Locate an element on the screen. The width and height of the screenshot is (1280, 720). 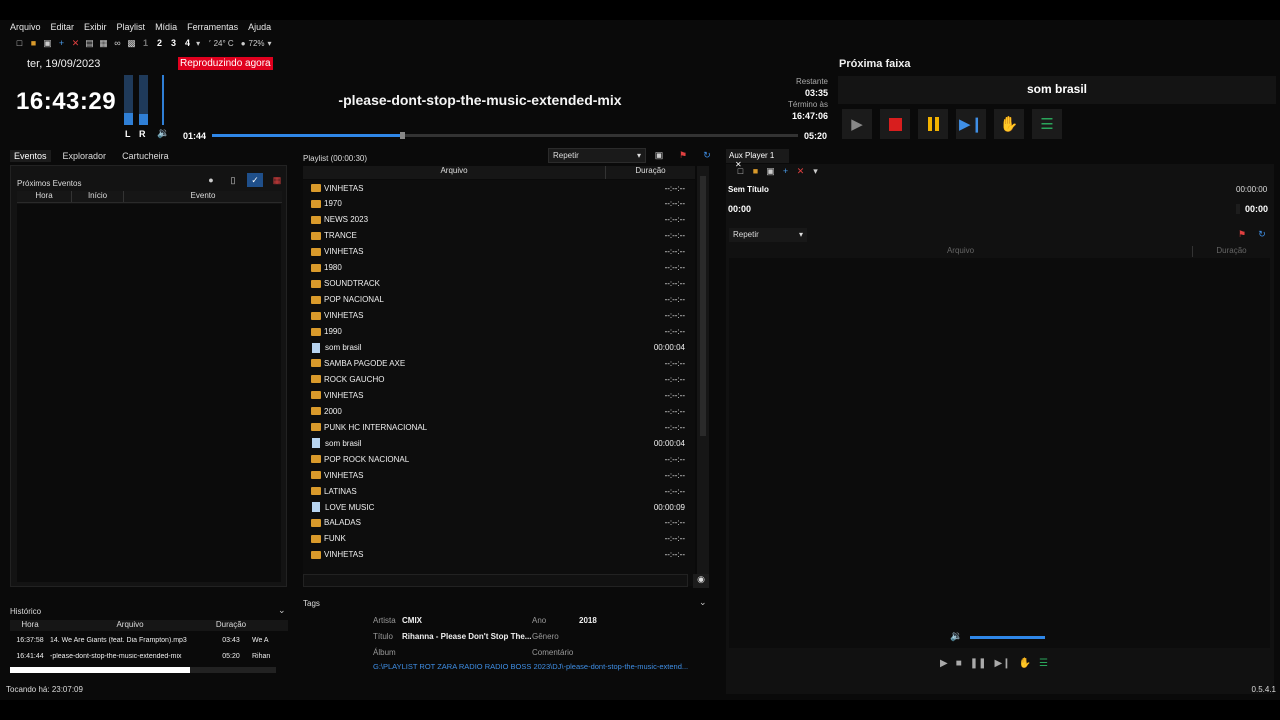
playlist-row: POP NACIONAL --:--:-- is located at coordinates (499, 300).